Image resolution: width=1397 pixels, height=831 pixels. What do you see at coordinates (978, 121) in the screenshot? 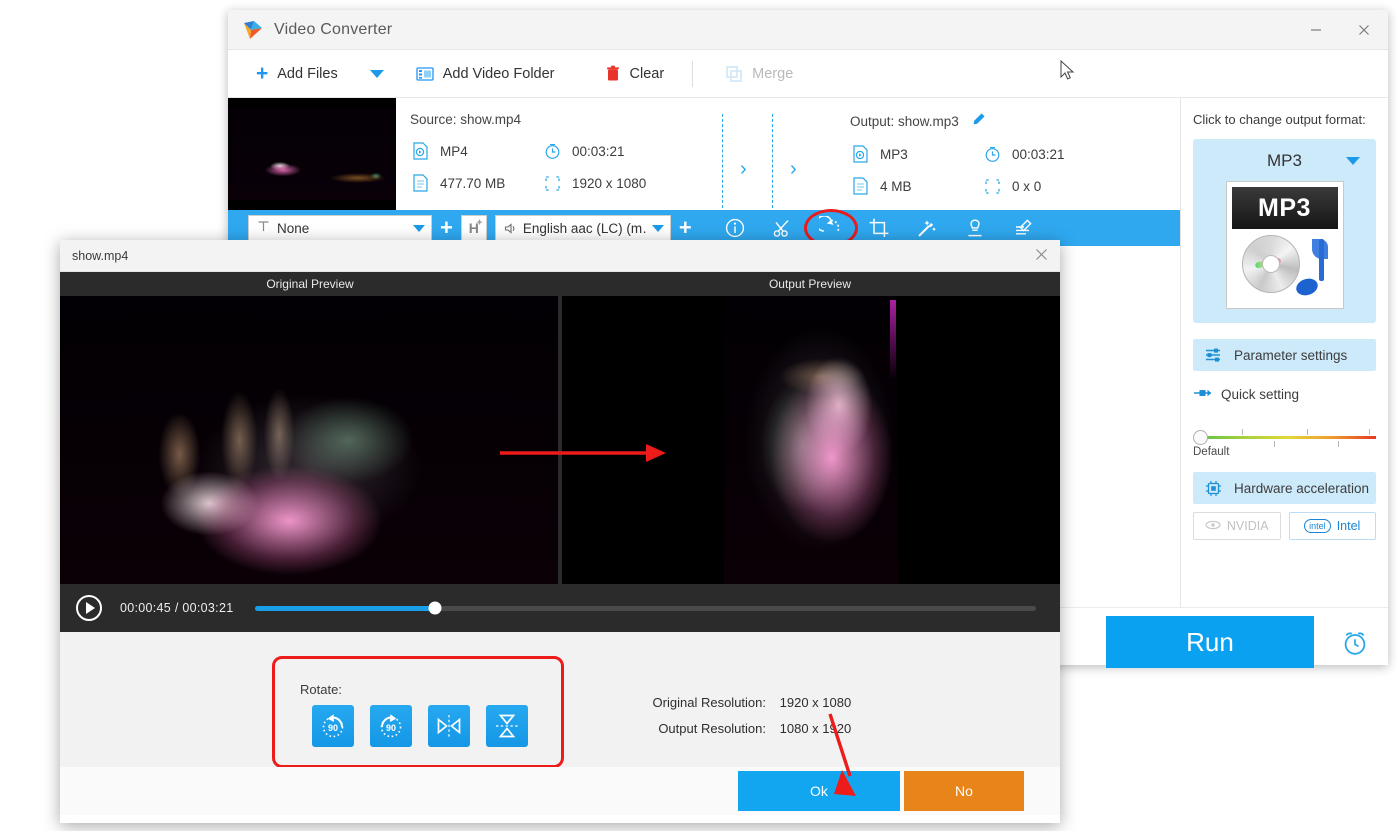
I see `edit-output-name-icon` at bounding box center [978, 121].